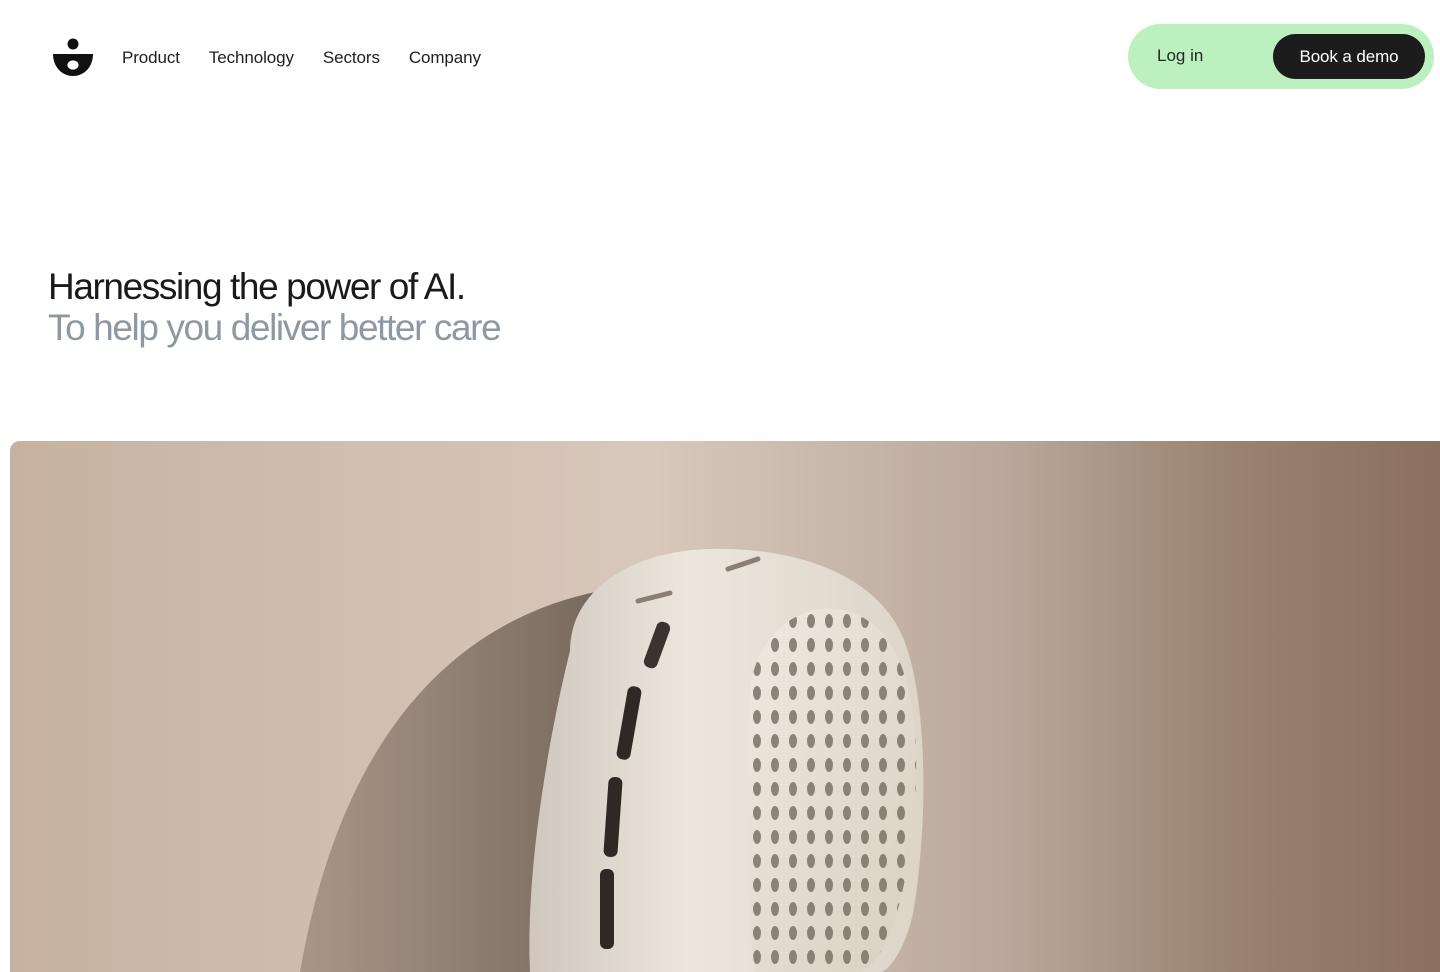 This screenshot has width=1440, height=972. I want to click on book-demo-button: Book a demo, so click(1349, 56).